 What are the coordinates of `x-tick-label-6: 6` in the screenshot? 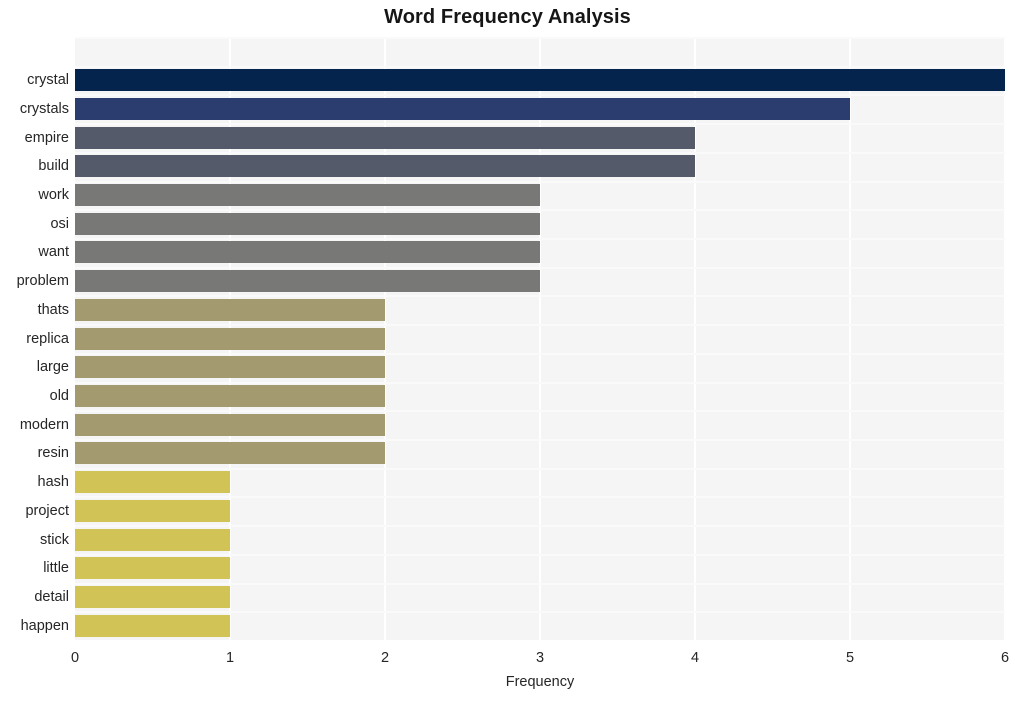 It's located at (1005, 658).